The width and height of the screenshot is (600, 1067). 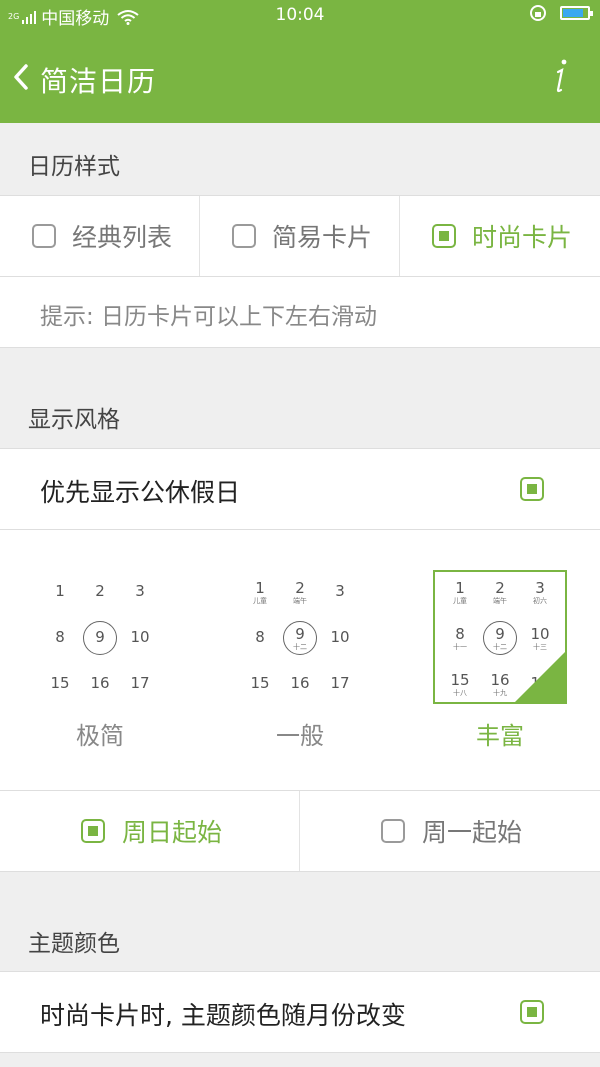 I want to click on selected-corner-icon, so click(x=540, y=677).